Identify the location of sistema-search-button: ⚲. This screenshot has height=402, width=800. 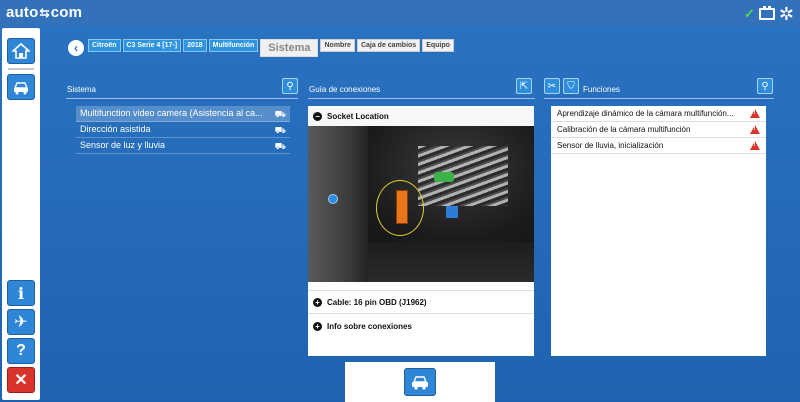
(290, 86).